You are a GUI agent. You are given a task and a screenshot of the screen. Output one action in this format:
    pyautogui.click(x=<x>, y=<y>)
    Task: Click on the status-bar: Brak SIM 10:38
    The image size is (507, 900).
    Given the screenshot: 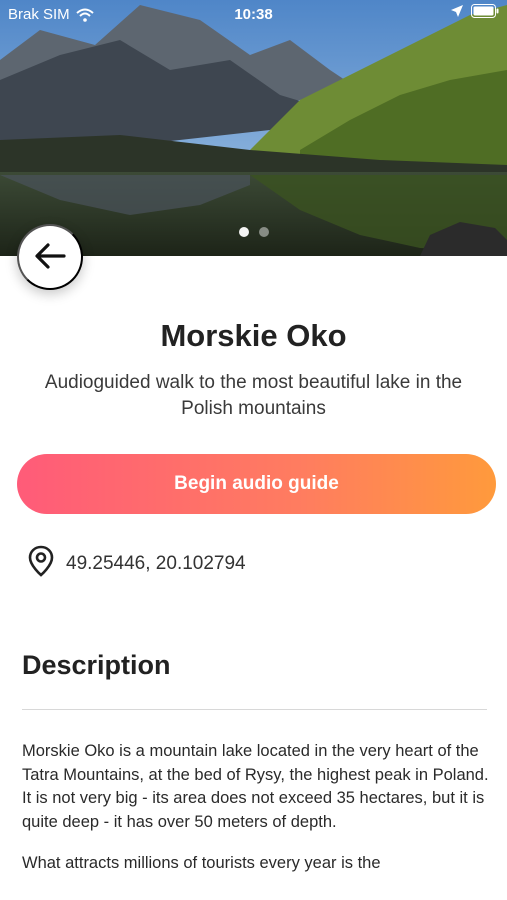 What is the action you would take?
    pyautogui.click(x=253, y=15)
    